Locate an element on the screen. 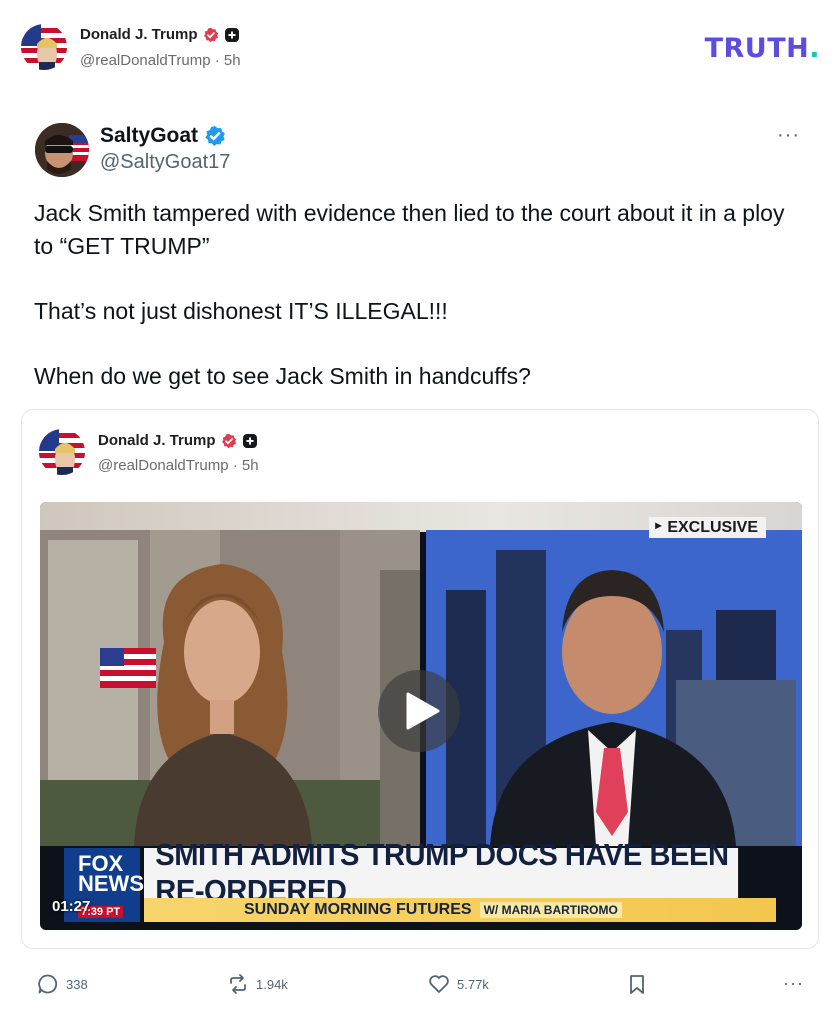 This screenshot has height=1021, width=840. post-more-options-icon: ··· is located at coordinates (788, 135).